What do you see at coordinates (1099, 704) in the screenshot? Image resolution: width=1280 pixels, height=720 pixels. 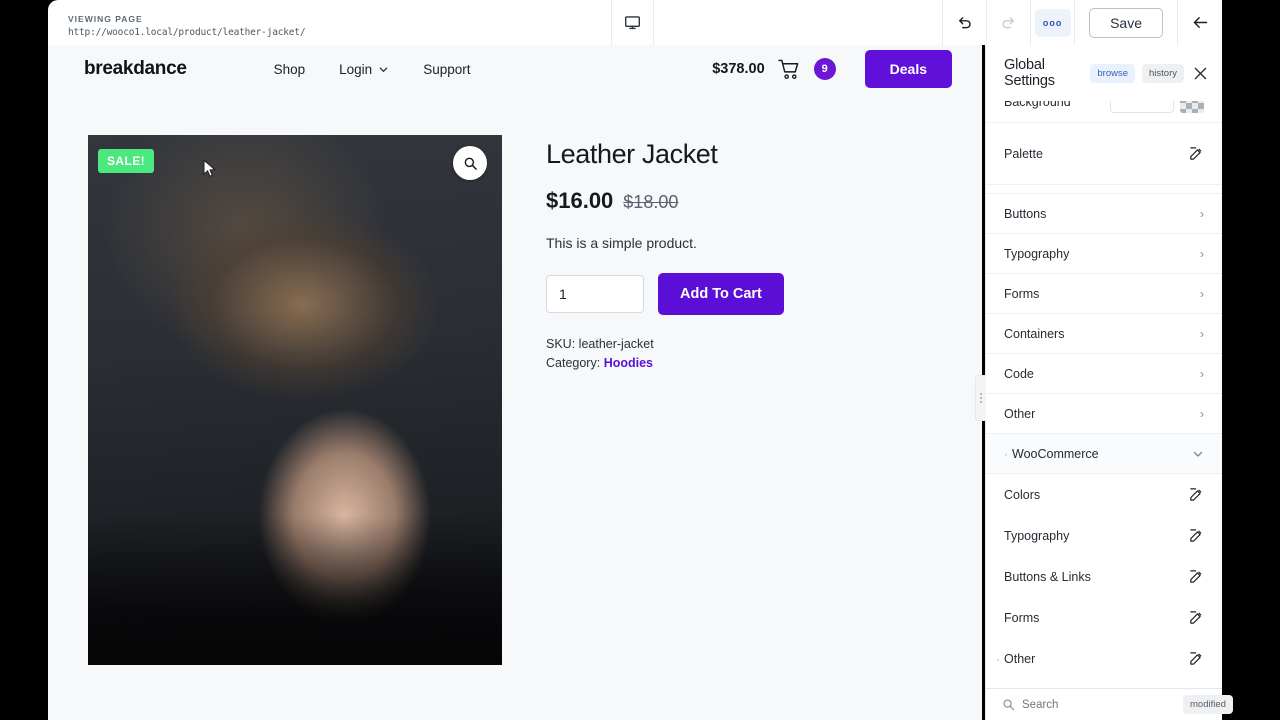 I see `search-input` at bounding box center [1099, 704].